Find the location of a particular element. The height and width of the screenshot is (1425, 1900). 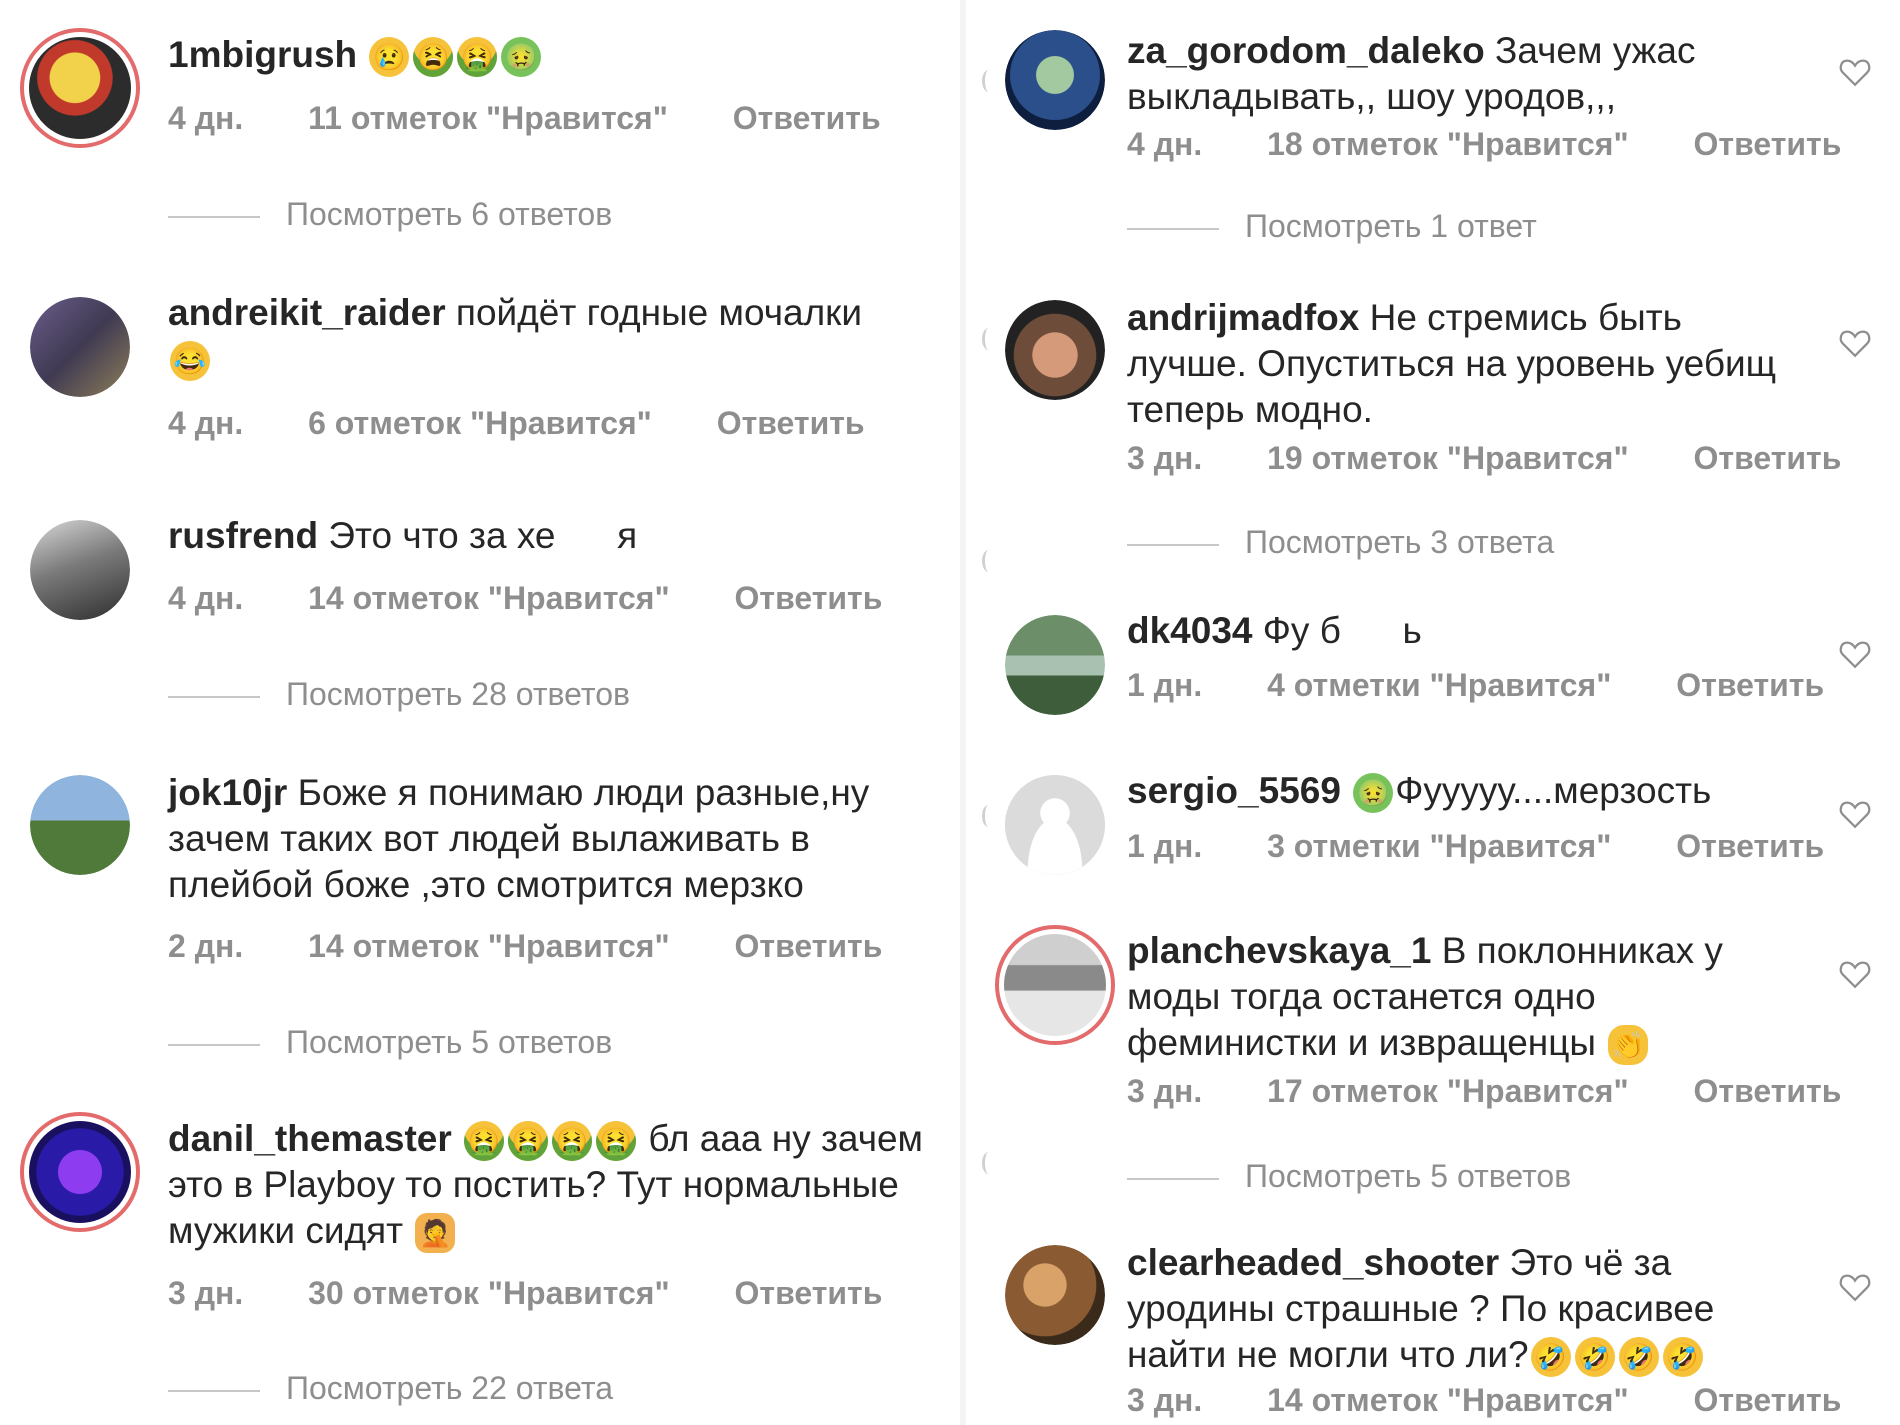

view-replies-label: Посмотреть 6 ответов is located at coordinates (449, 214).